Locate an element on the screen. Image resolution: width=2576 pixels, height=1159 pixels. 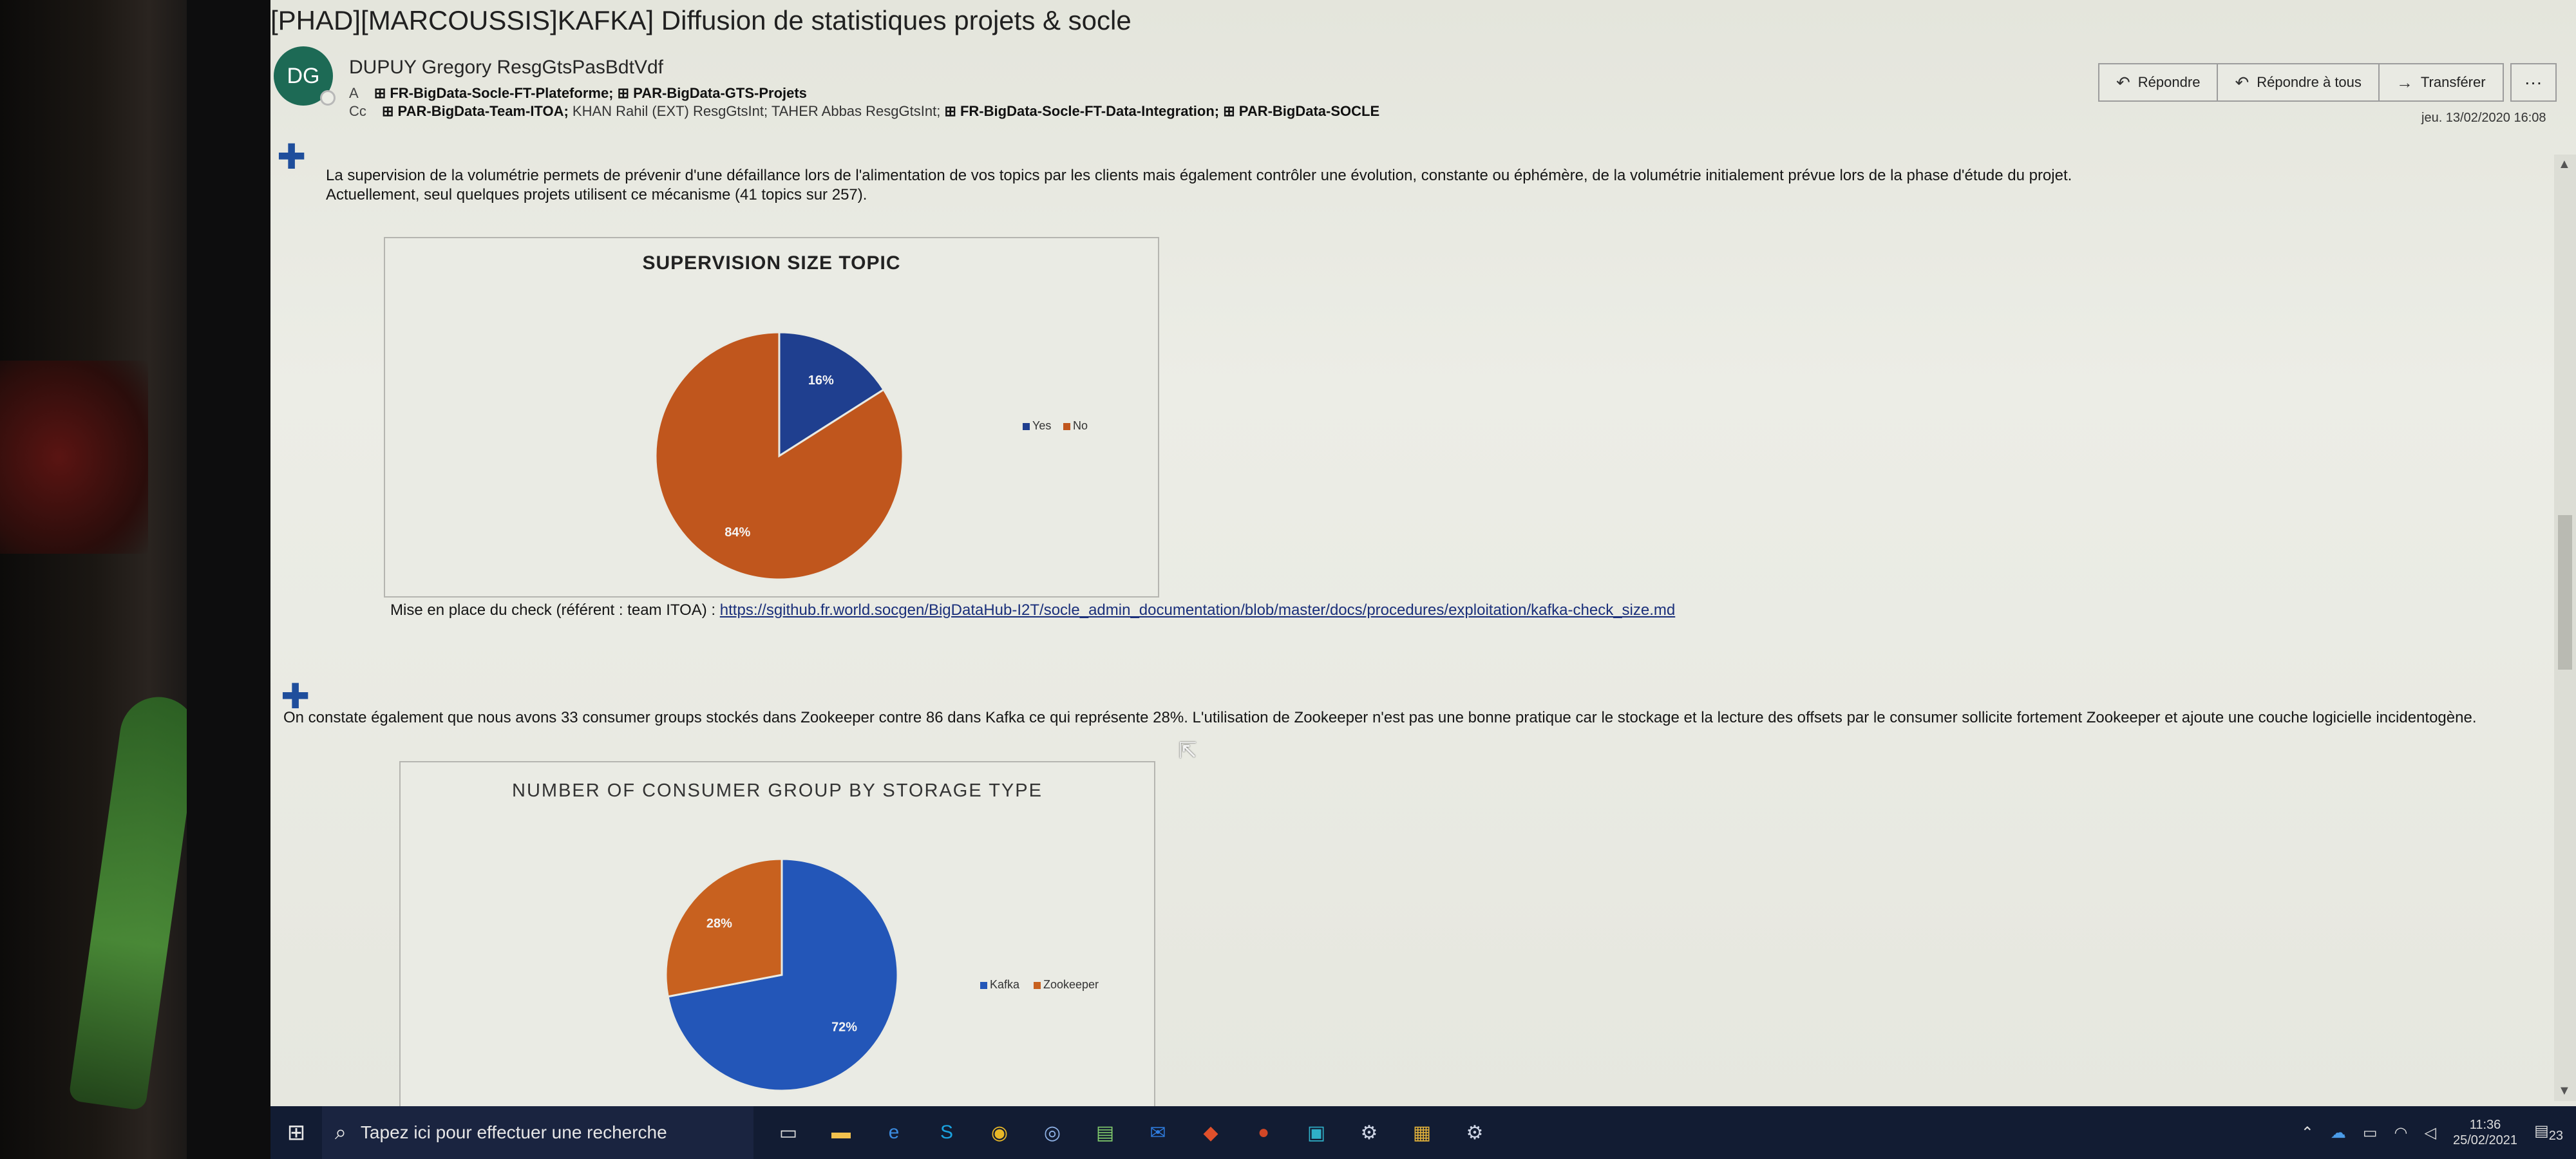
pie-chart: 16% 84% Yes No is located at coordinates (871, 456).